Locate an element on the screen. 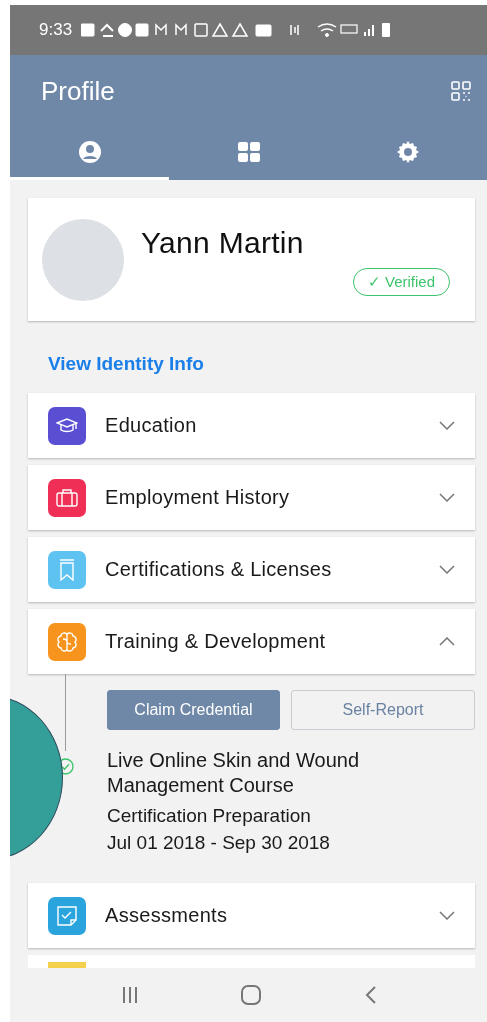 Image resolution: width=487 pixels, height=1022 pixels. identity-info-link: View Identity Info is located at coordinates (261, 364).